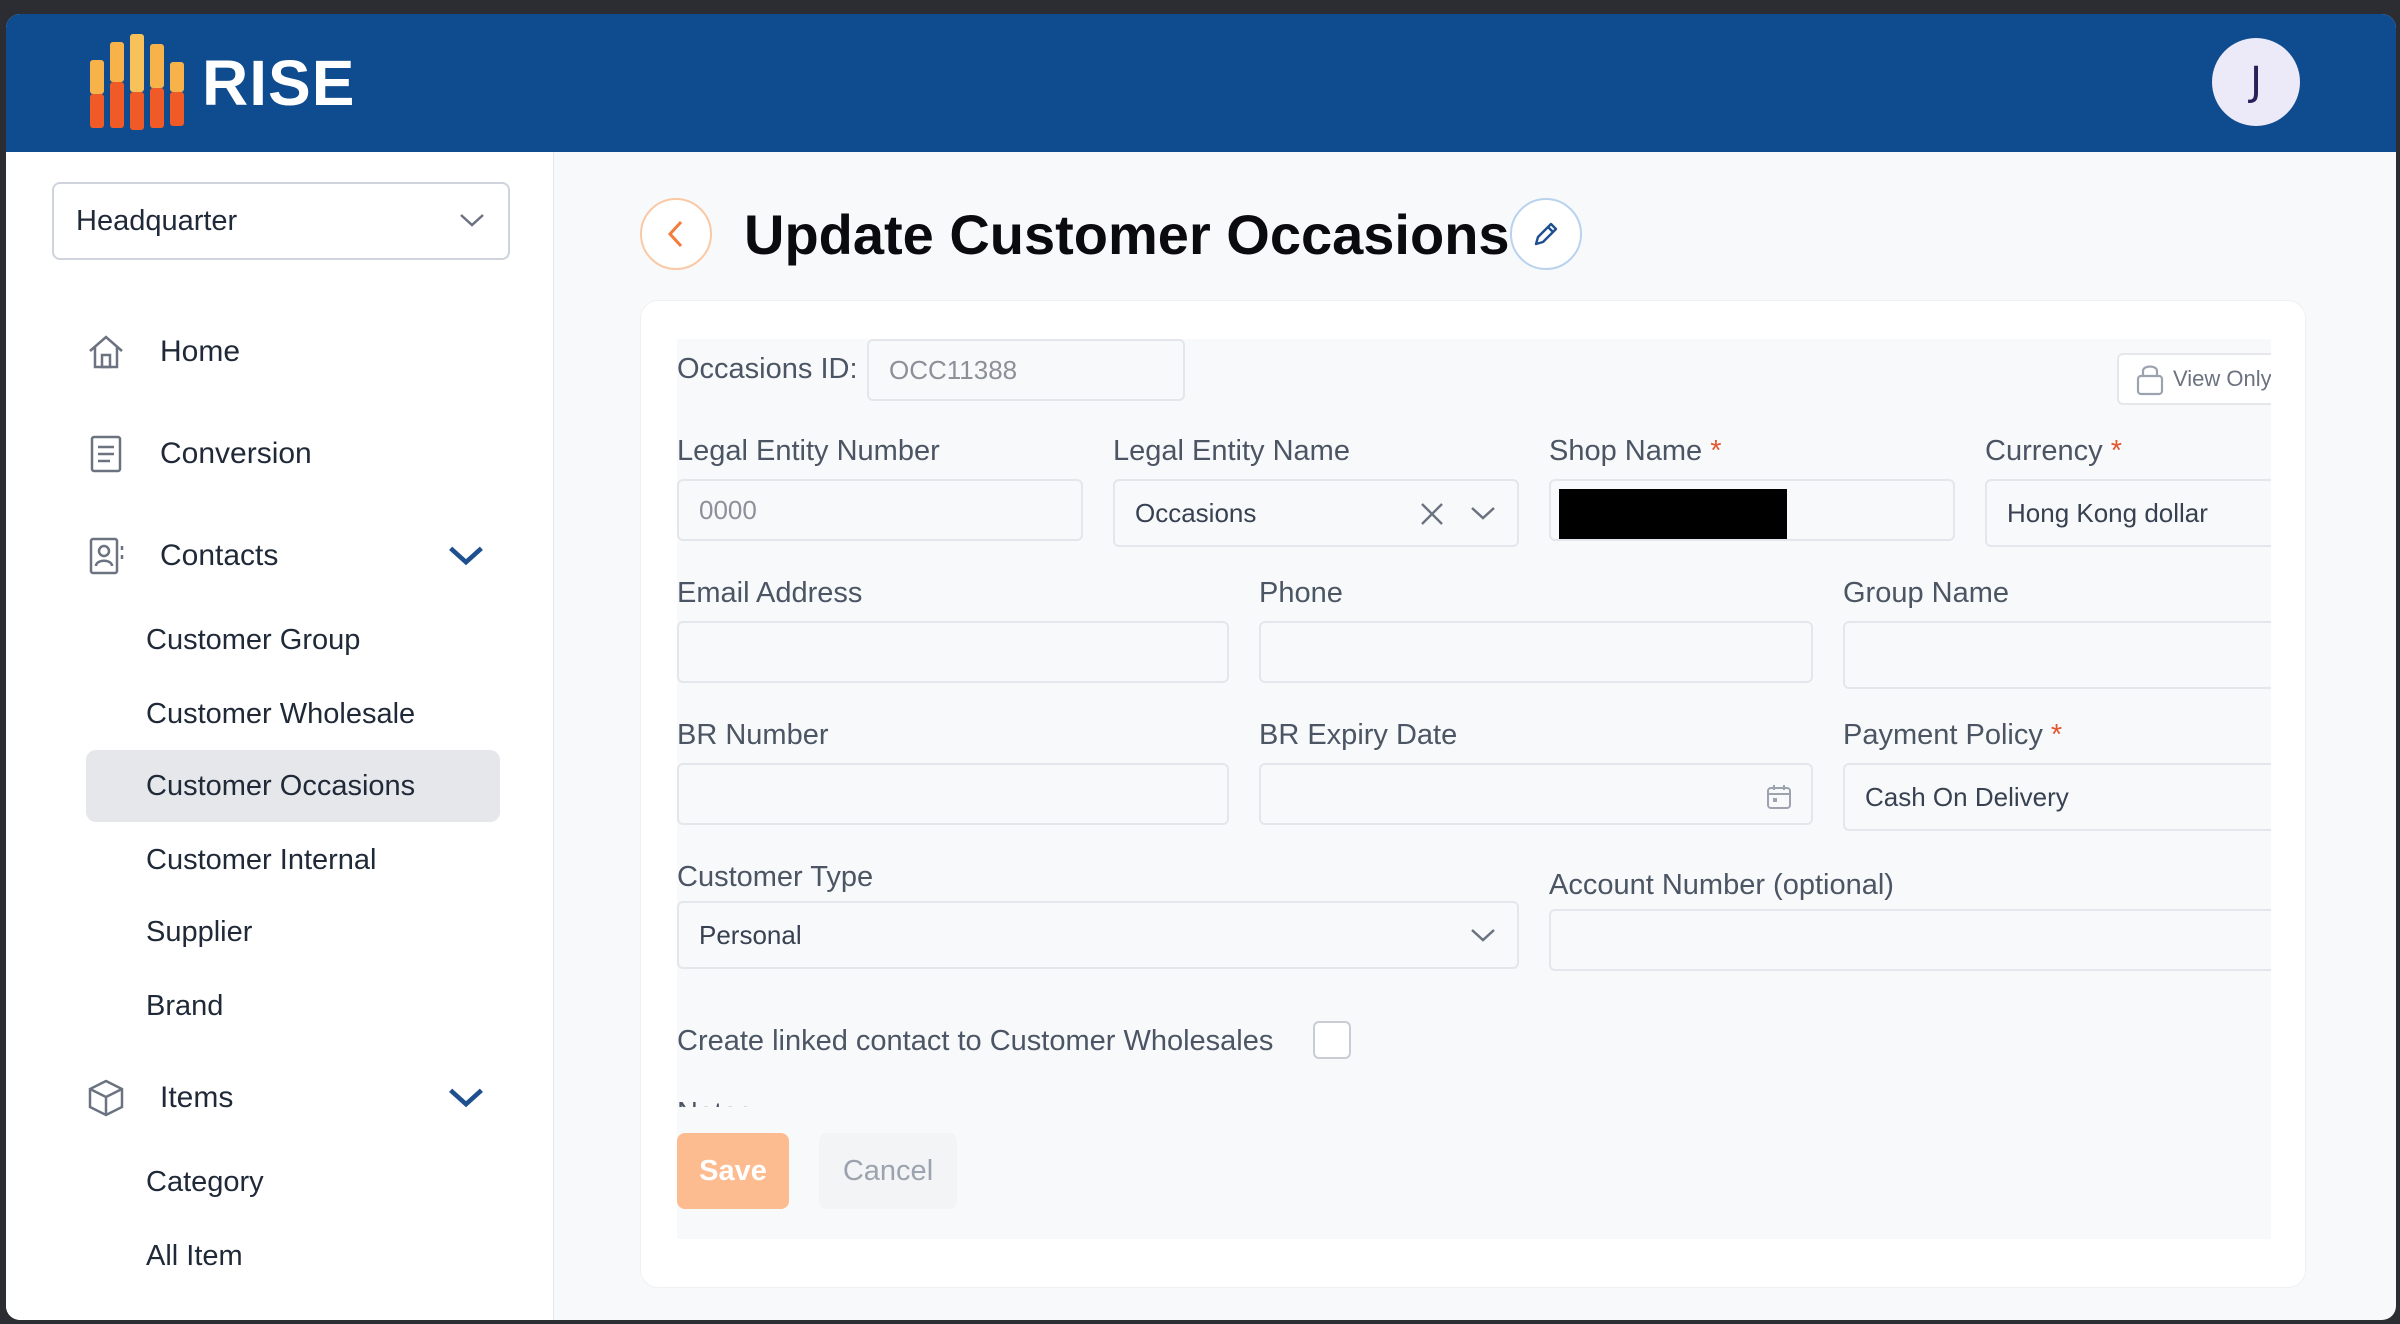  What do you see at coordinates (753, 735) in the screenshot?
I see `br-number-label: BR Number` at bounding box center [753, 735].